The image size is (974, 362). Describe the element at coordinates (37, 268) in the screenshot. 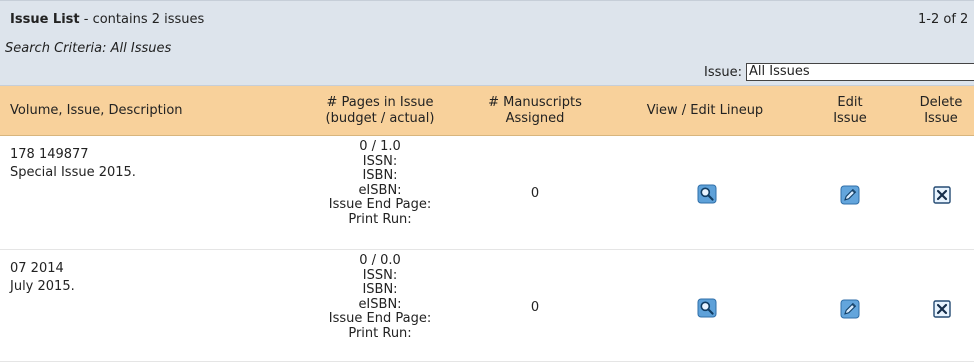

I see `volume-issue: 07 2014` at that location.